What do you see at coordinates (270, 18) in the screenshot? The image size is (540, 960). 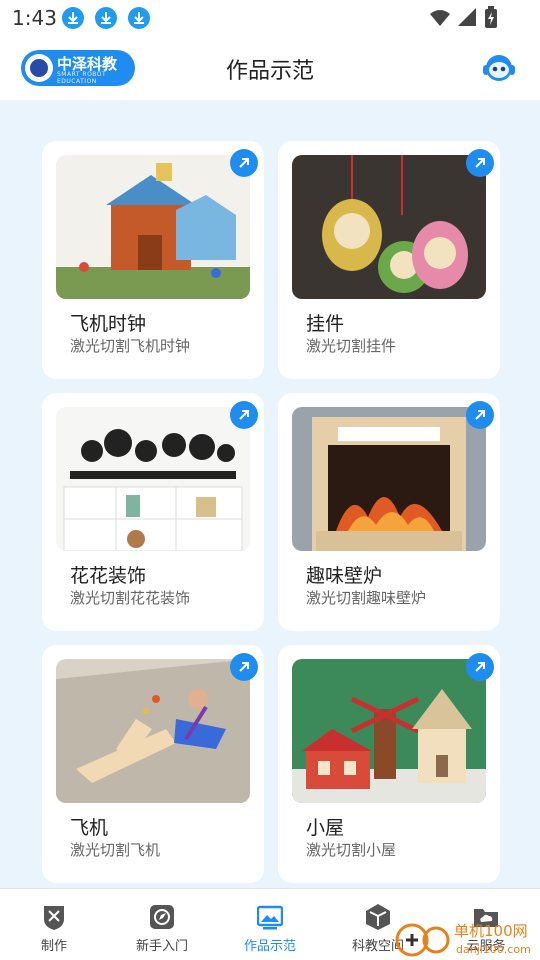 I see `status-bar: 1:43` at bounding box center [270, 18].